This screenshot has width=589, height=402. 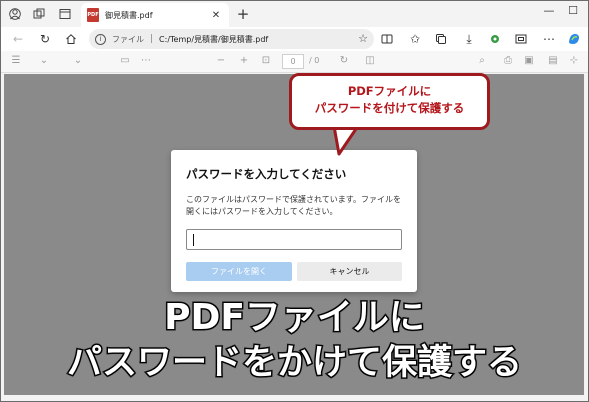 I want to click on callout-text: PDFファイルに パスワードを付けて保護する, so click(x=389, y=100).